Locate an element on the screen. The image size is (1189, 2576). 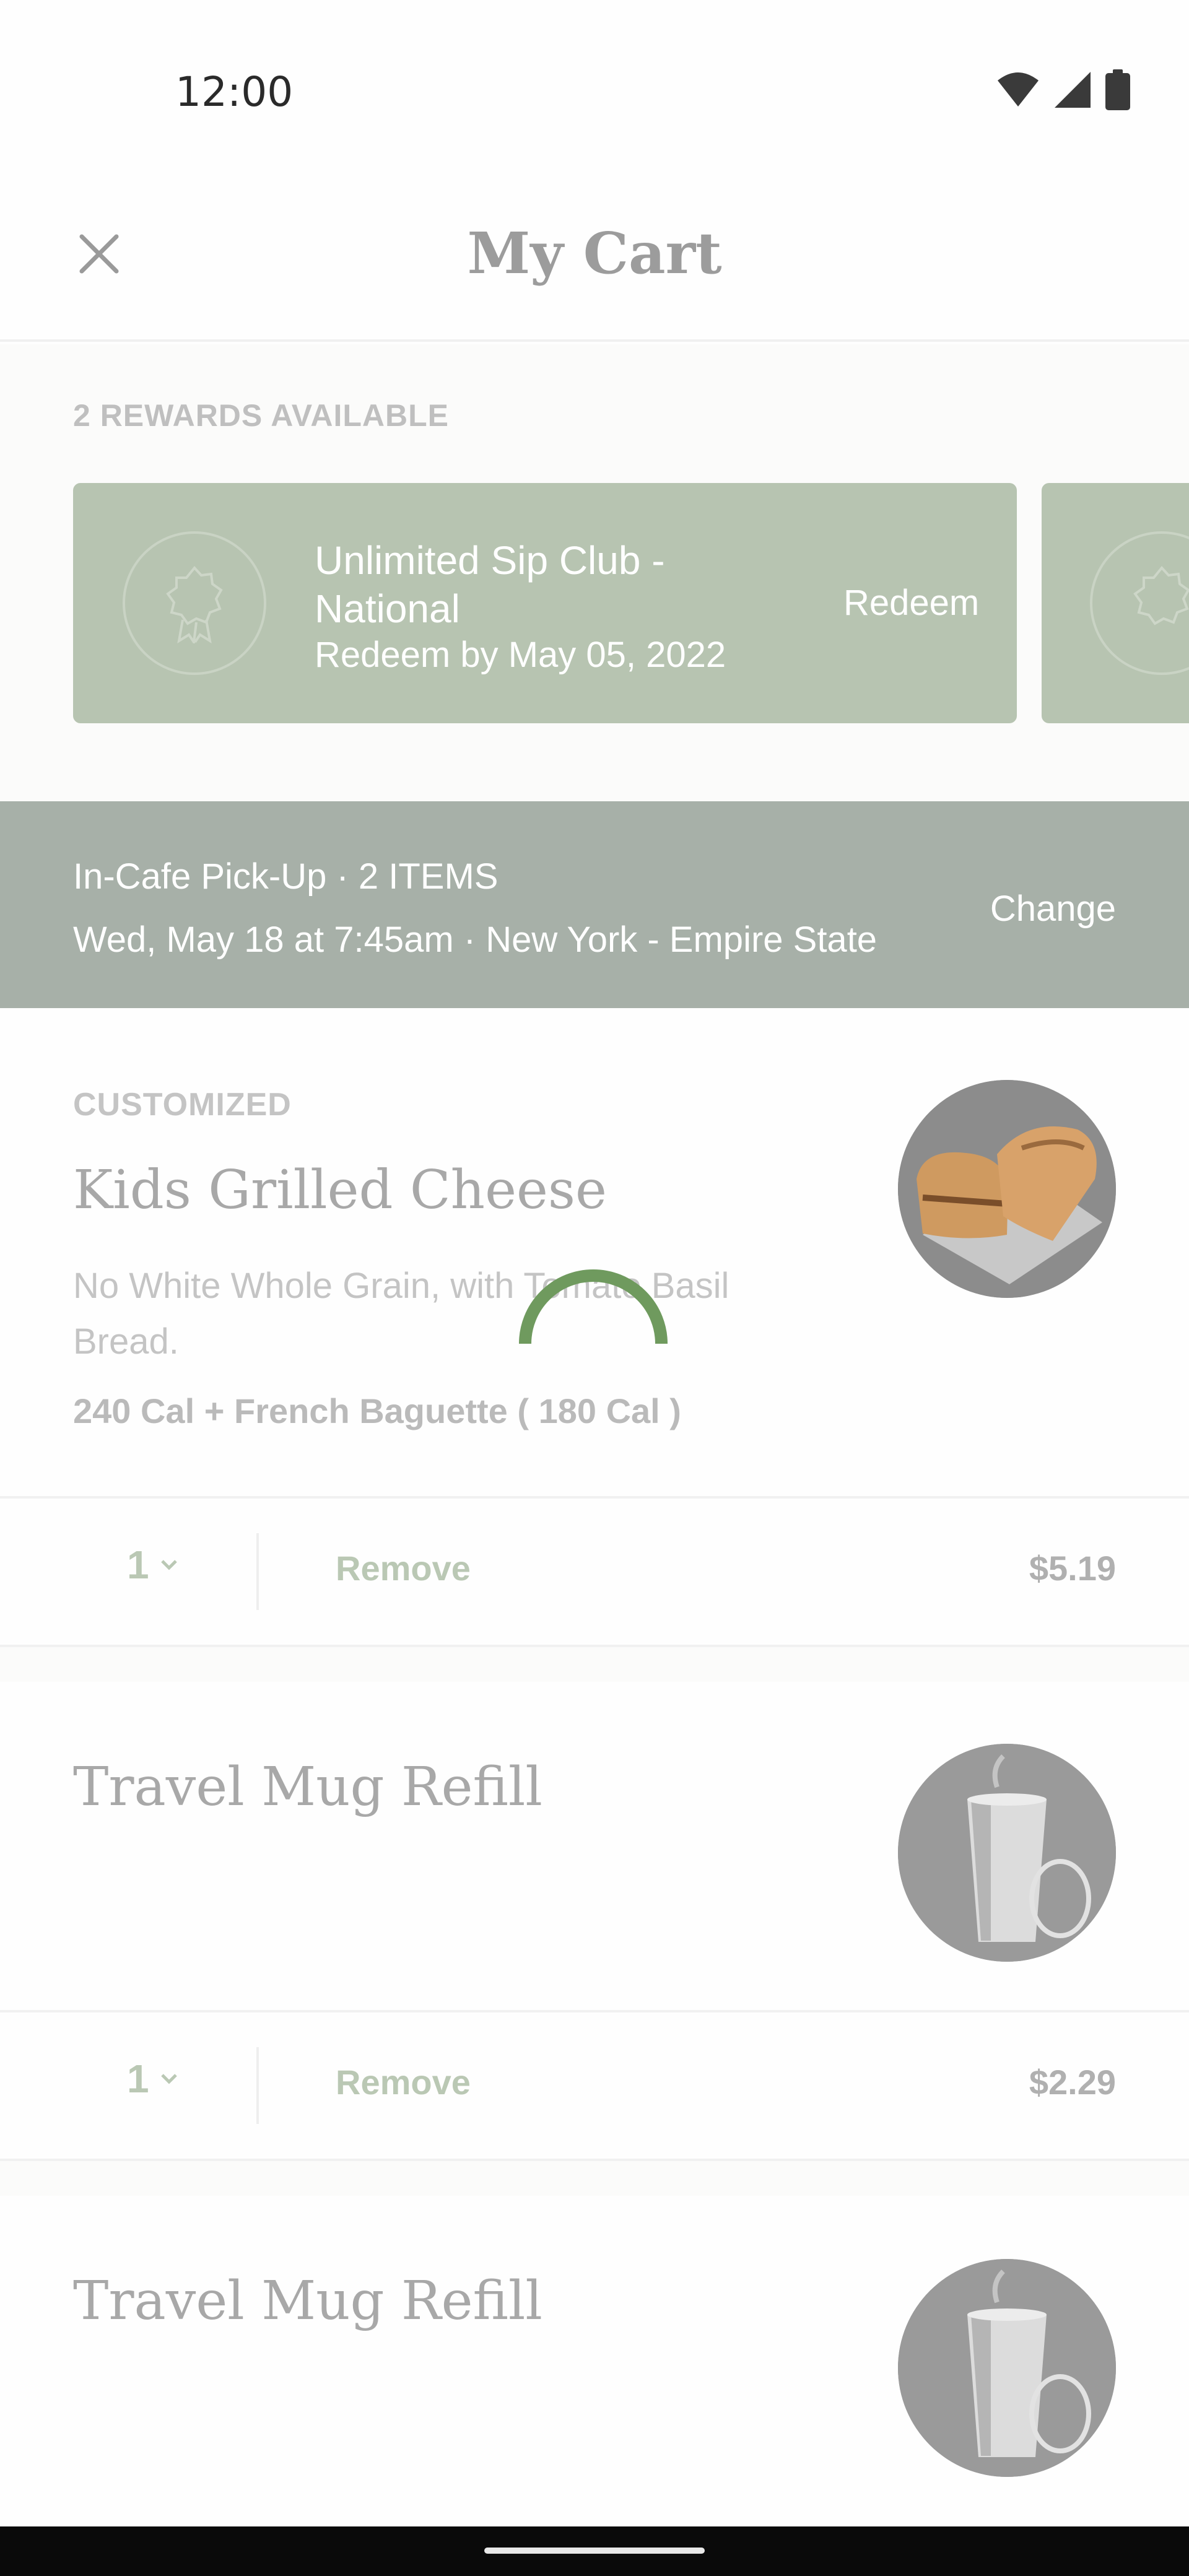
grilled-cheese-image is located at coordinates (1007, 1189).